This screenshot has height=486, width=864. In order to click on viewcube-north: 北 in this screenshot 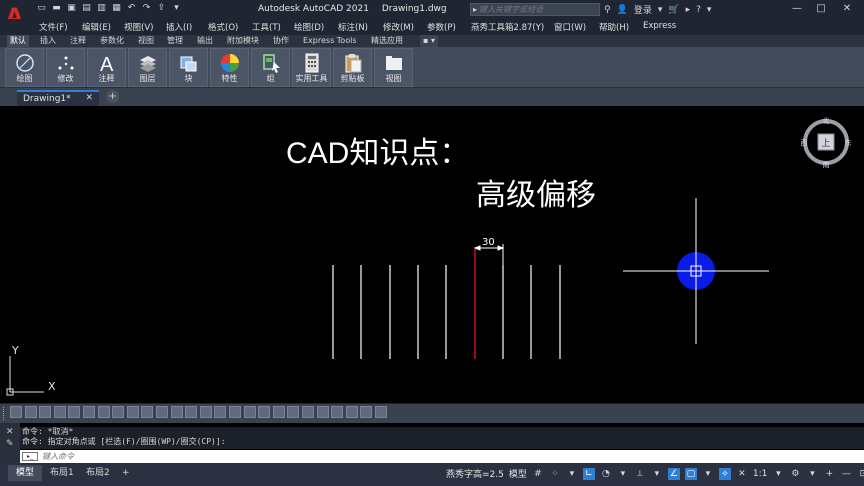, I will do `click(826, 121)`.